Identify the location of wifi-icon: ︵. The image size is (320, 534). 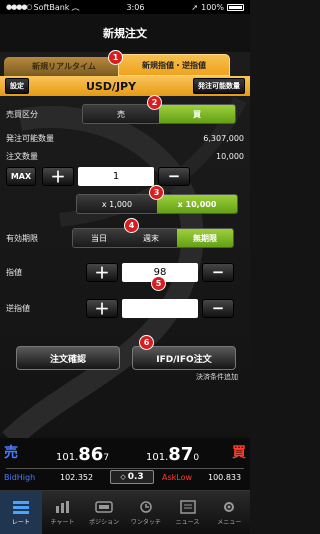
(75, 7).